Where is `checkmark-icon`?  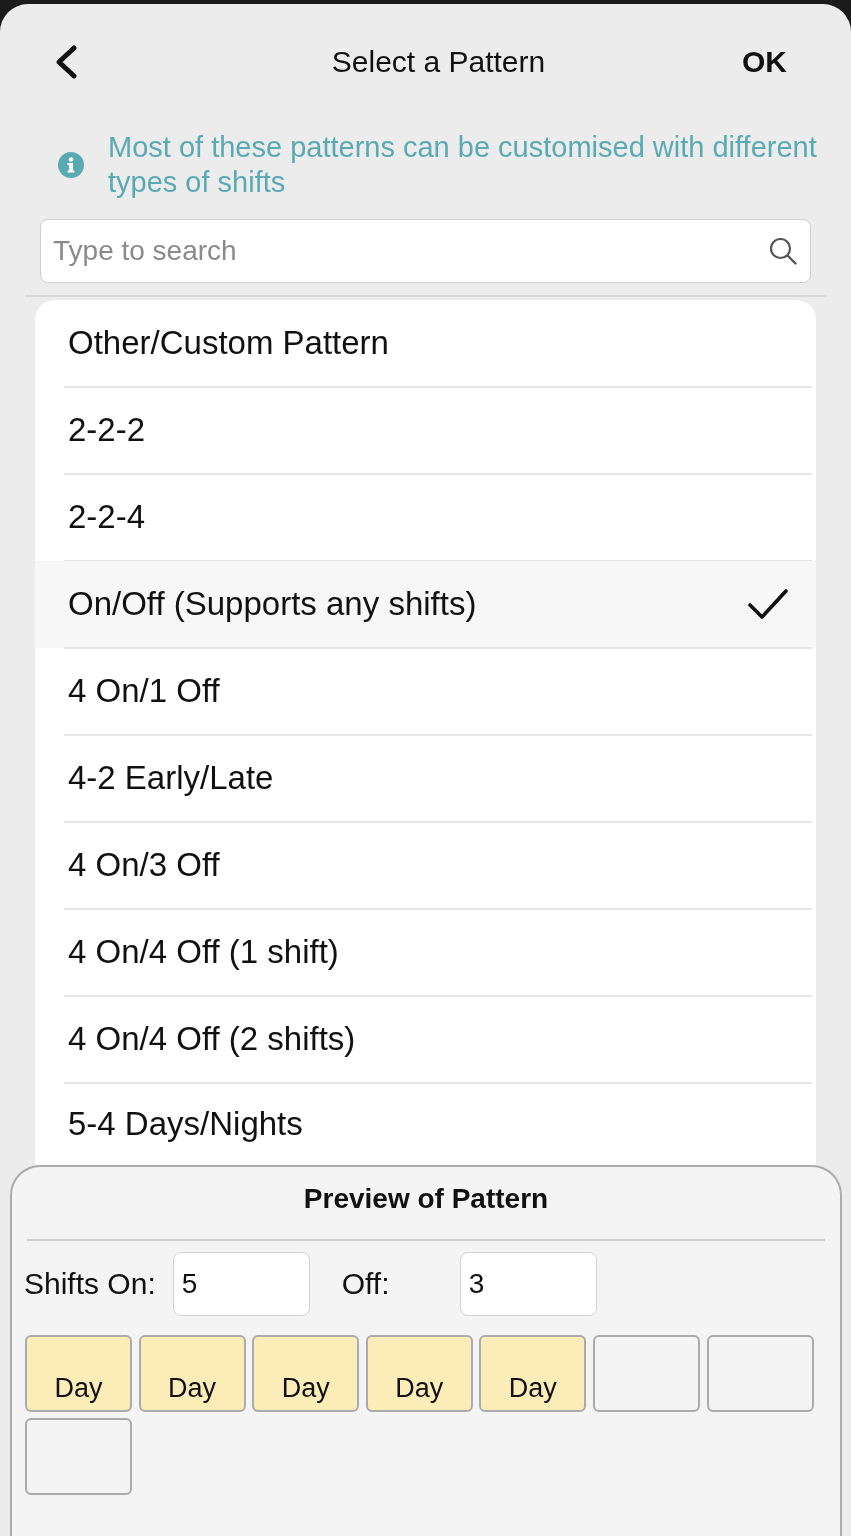
checkmark-icon is located at coordinates (768, 604).